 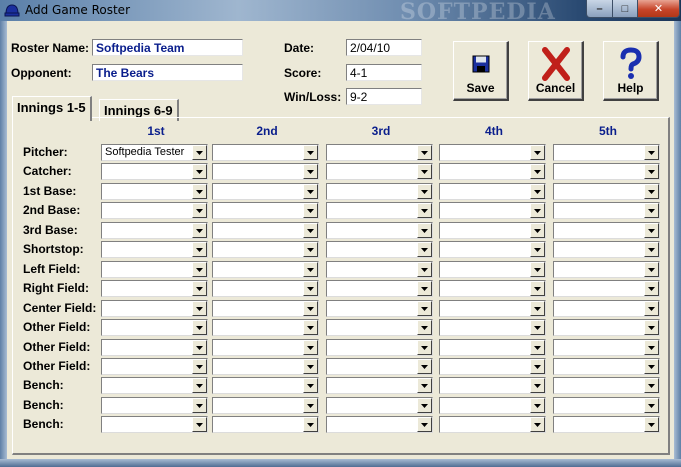 What do you see at coordinates (556, 71) in the screenshot?
I see `cancel-button: Cancel` at bounding box center [556, 71].